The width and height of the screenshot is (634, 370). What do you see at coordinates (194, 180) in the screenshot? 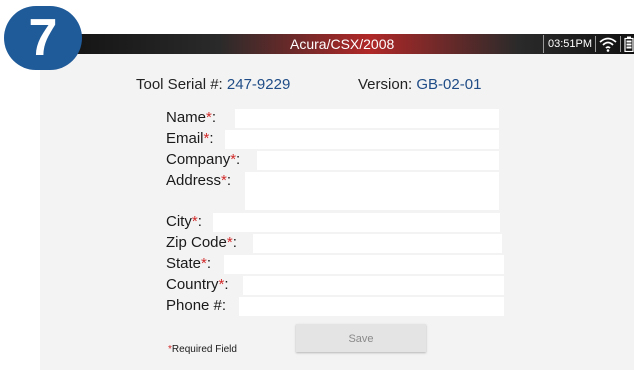
I see `address-label-text: Address` at bounding box center [194, 180].